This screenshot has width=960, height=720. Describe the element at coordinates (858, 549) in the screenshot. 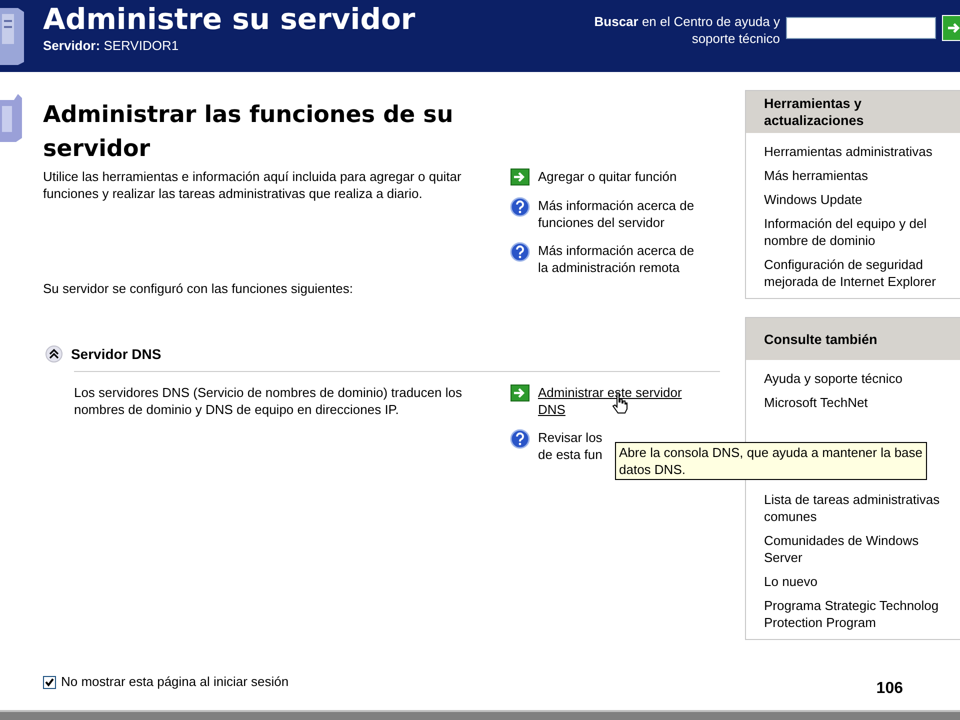

I see `panel-link: Comunidades de Windows Server` at that location.